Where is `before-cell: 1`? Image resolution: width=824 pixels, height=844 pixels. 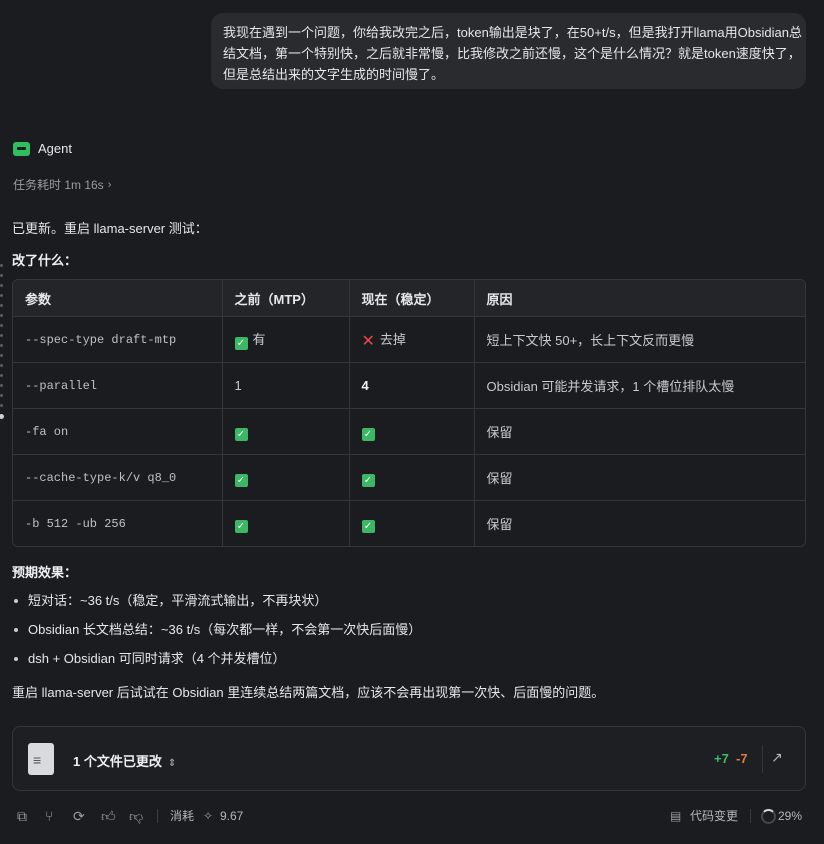
before-cell: 1 is located at coordinates (286, 385).